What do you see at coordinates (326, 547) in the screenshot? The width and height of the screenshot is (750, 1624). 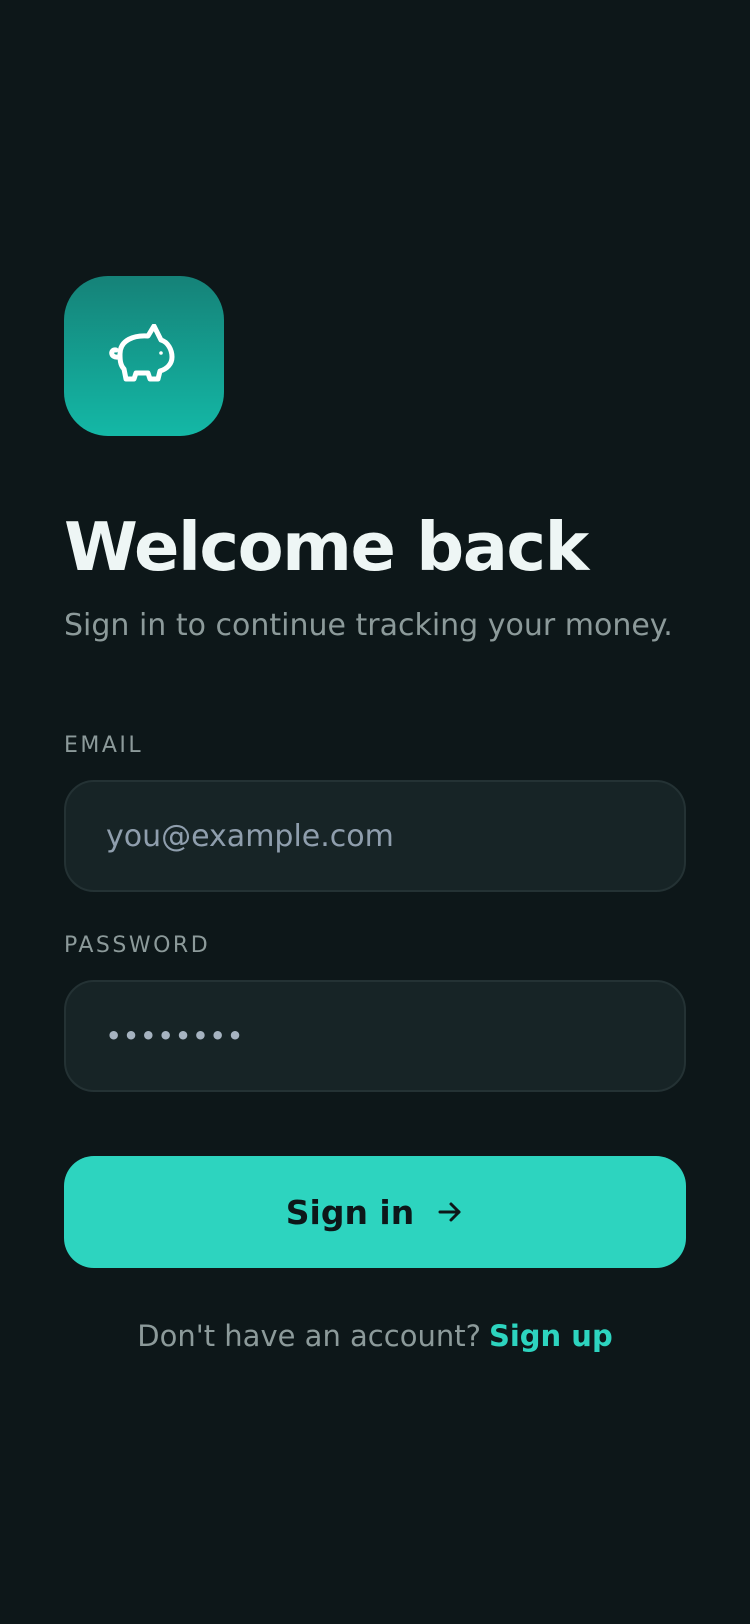 I see `page-title: Welcome back` at bounding box center [326, 547].